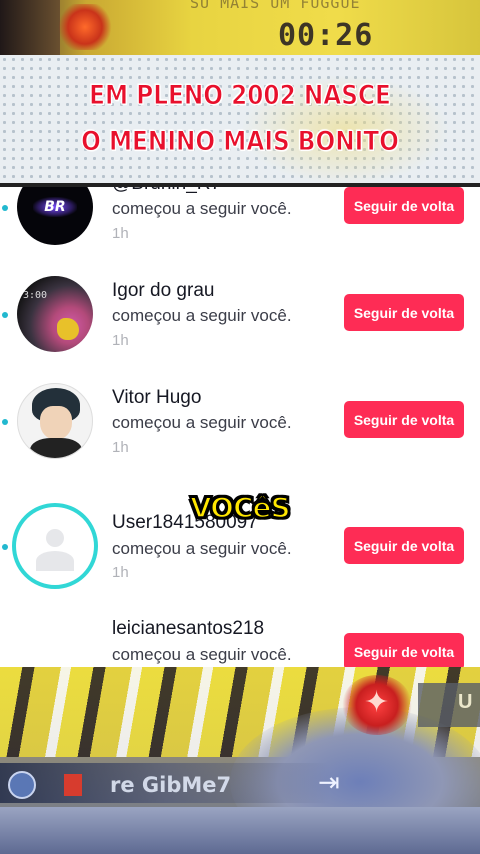 This screenshot has height=854, width=480. Describe the element at coordinates (85, 27) in the screenshot. I see `crown-emblem-icon` at that location.